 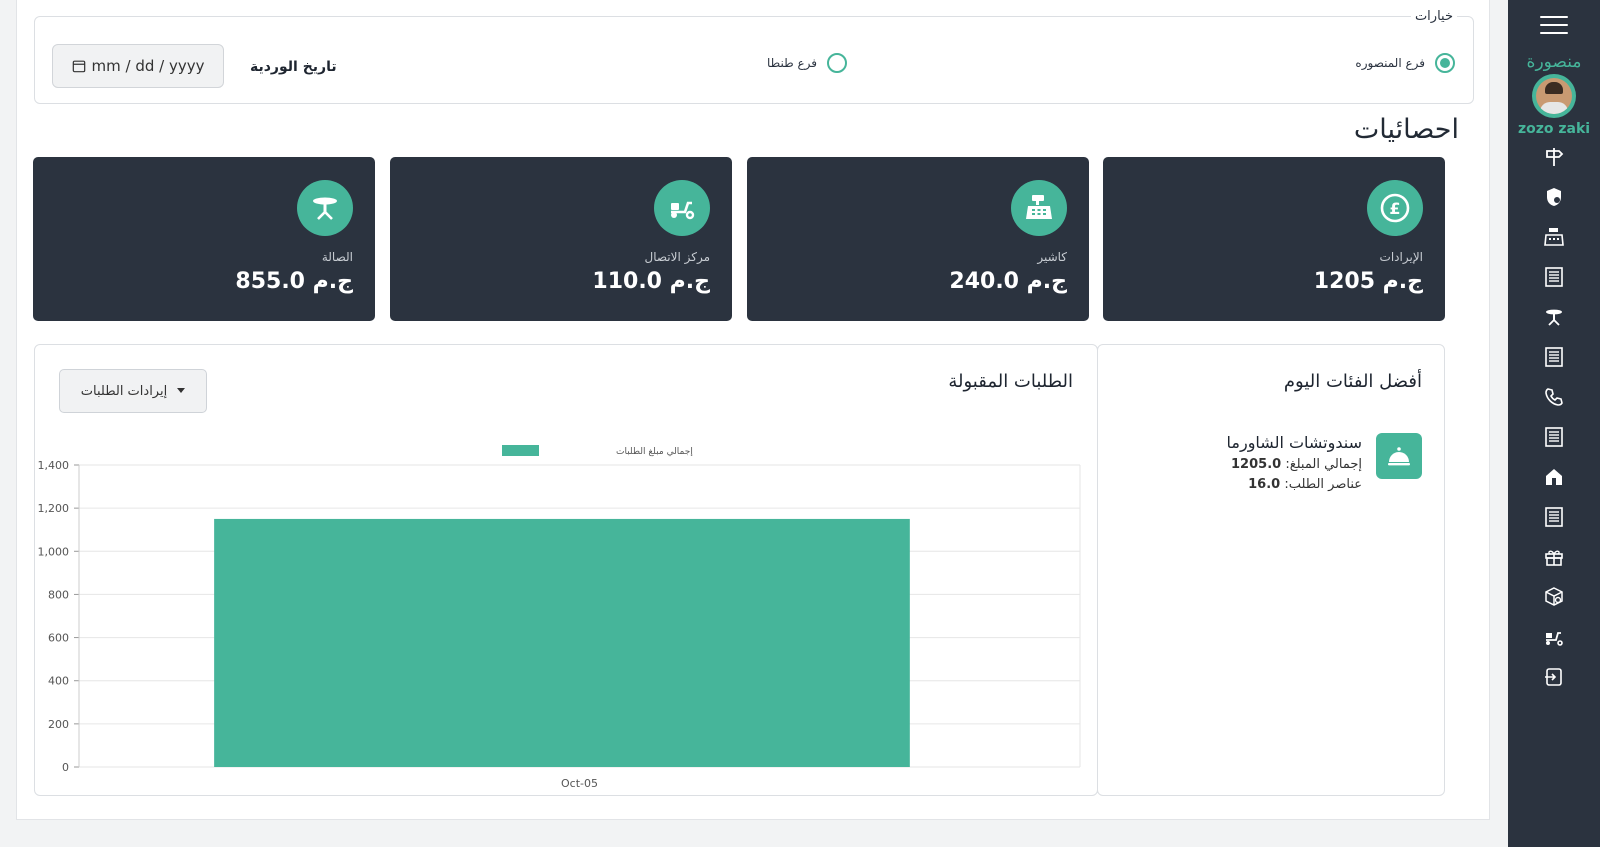 I want to click on radio-circle-selected, so click(x=1445, y=63).